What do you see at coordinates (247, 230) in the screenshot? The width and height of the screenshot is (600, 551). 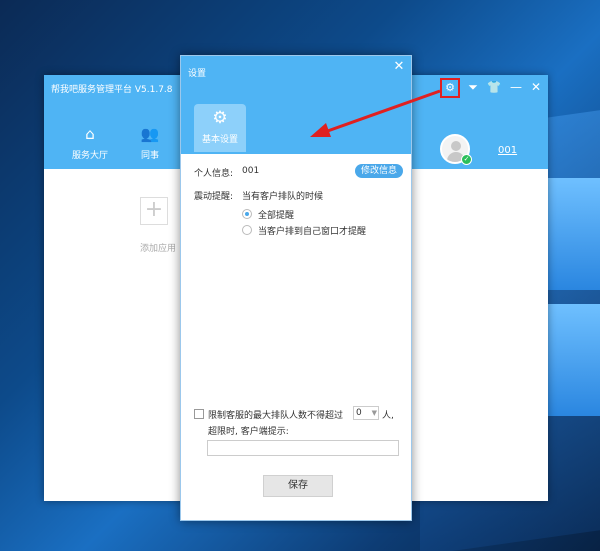 I see `radio-own-window-reminder` at bounding box center [247, 230].